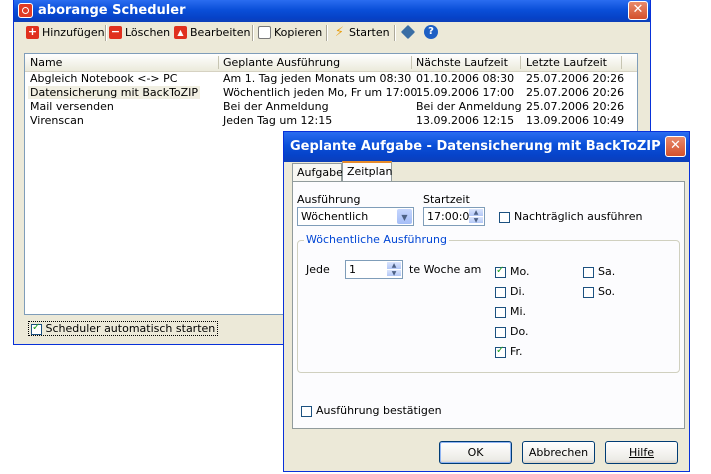 The width and height of the screenshot is (711, 474). Describe the element at coordinates (352, 269) in the screenshot. I see `weeks-interval-value: 1` at that location.